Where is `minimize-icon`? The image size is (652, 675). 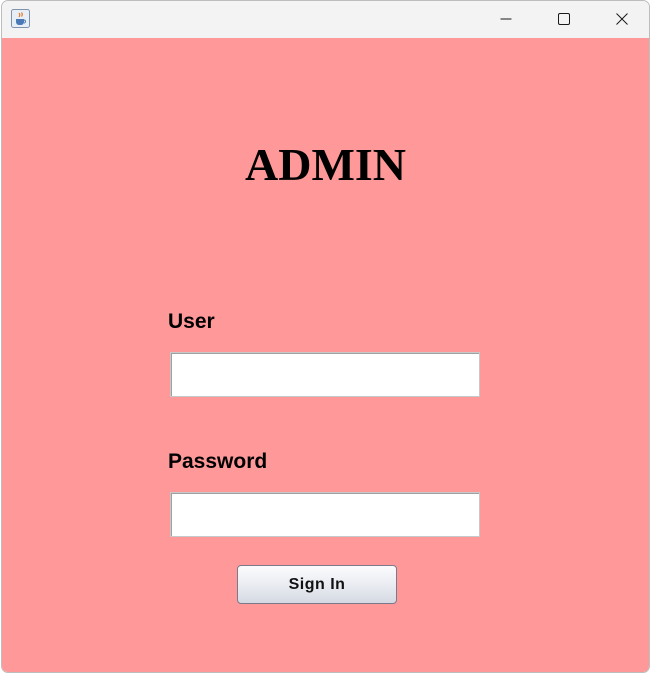
minimize-icon is located at coordinates (506, 19).